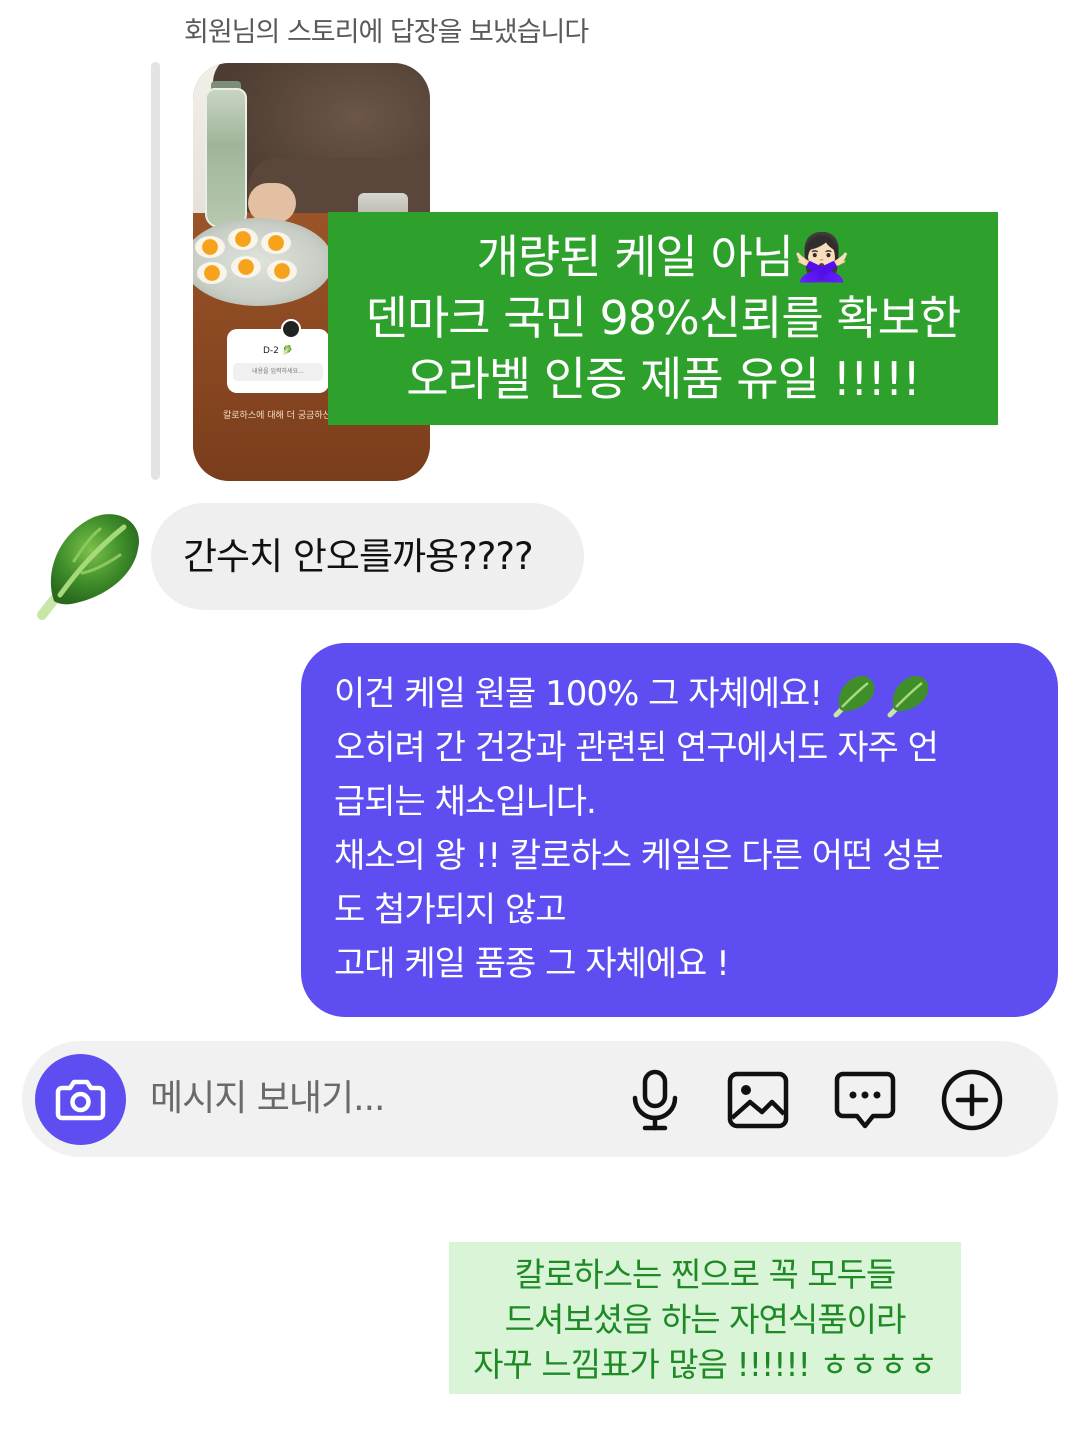 This screenshot has height=1440, width=1080. What do you see at coordinates (278, 351) in the screenshot?
I see `story-question-title: D-2 🥬` at bounding box center [278, 351].